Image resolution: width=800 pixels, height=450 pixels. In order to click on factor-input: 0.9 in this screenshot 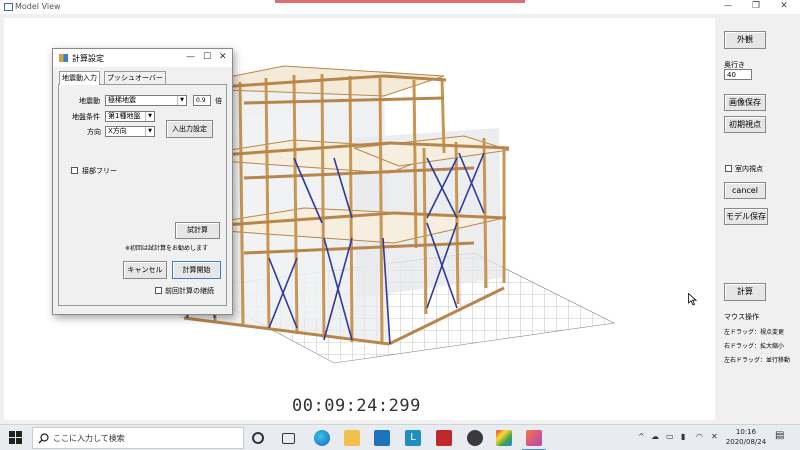, I will do `click(202, 100)`.